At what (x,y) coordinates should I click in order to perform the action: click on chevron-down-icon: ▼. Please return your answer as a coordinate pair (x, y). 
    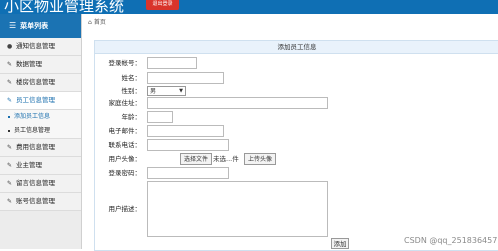
    Looking at the image, I should click on (181, 91).